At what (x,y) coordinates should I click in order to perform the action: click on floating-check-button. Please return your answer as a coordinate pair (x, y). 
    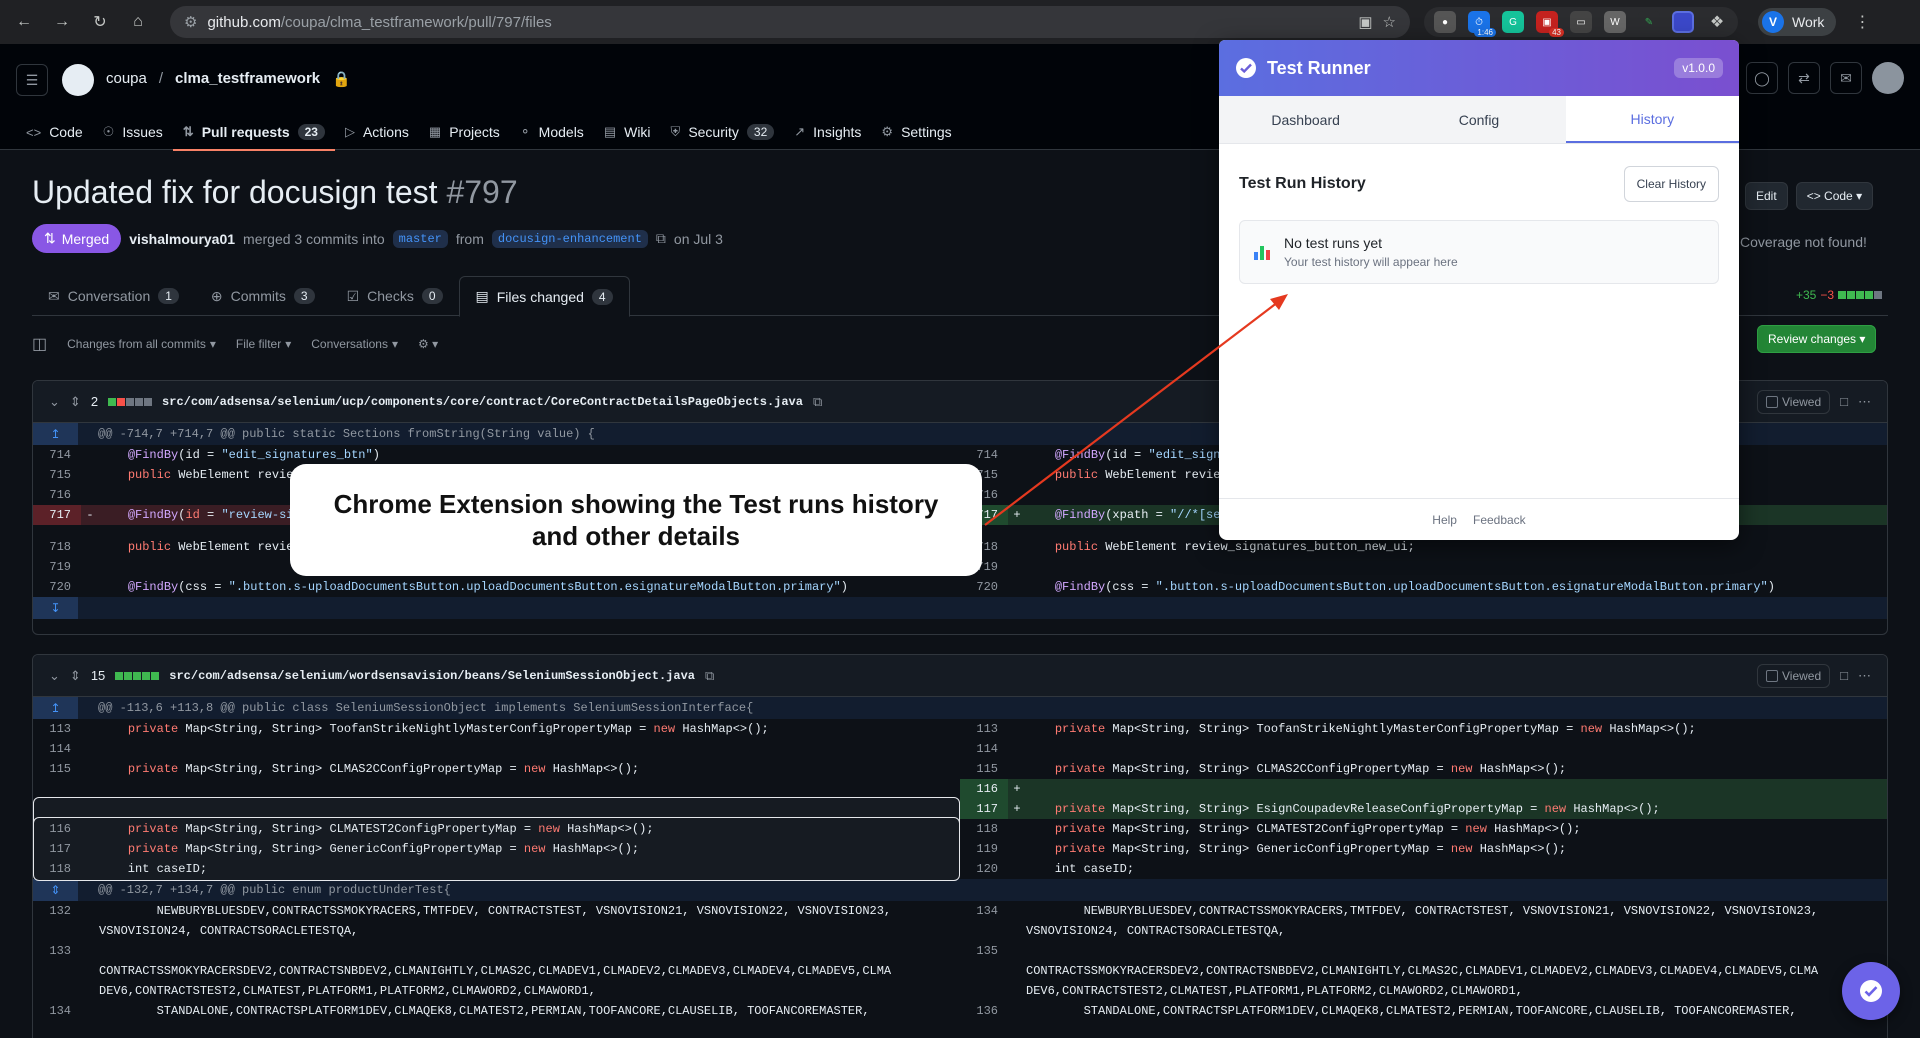
    Looking at the image, I should click on (1871, 991).